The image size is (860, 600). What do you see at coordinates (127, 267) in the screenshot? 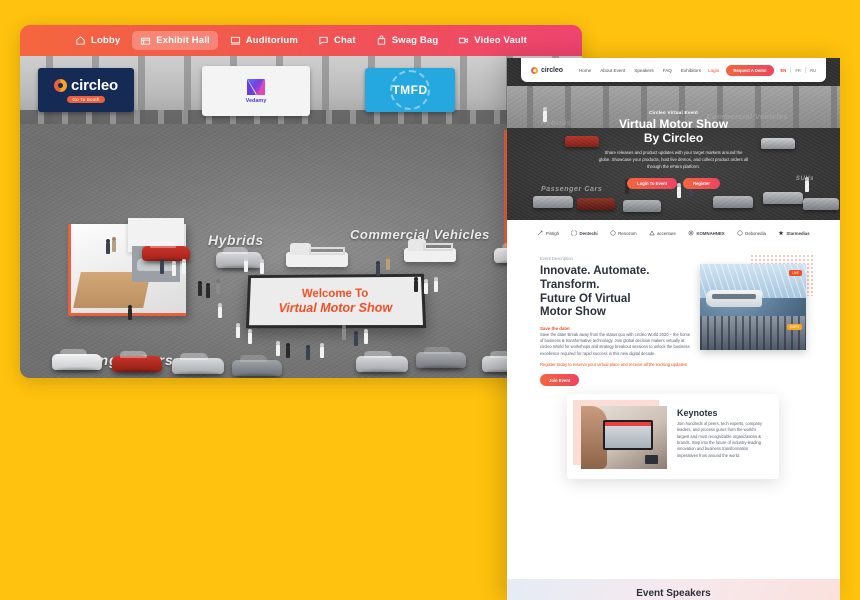
I see `exhibition-stand-left` at bounding box center [127, 267].